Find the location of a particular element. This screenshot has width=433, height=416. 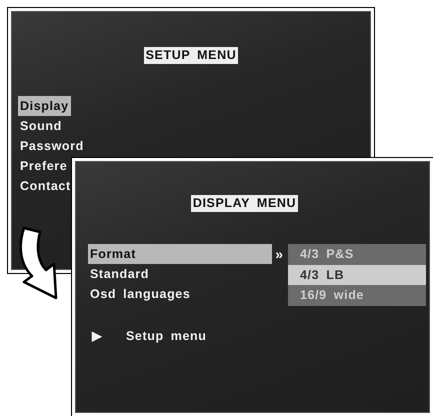

menu-item: Password is located at coordinates (52, 146).